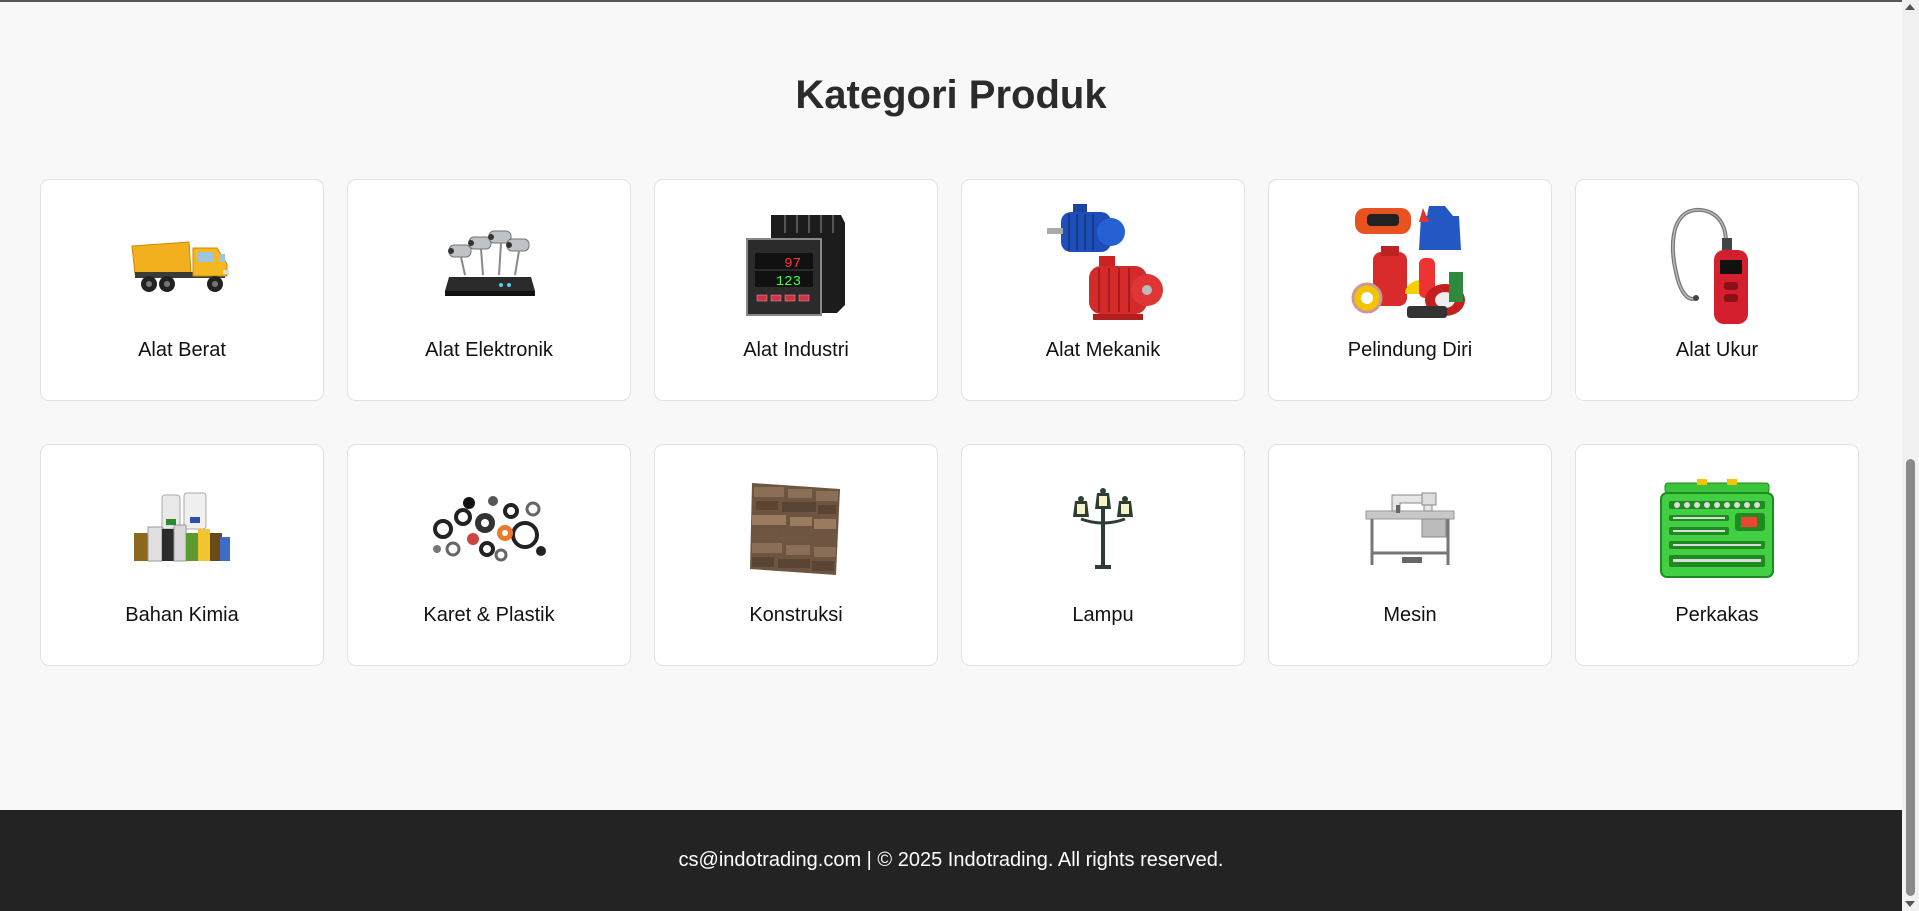 The width and height of the screenshot is (1919, 911). Describe the element at coordinates (1103, 529) in the screenshot. I see `street-lamp-icon` at that location.